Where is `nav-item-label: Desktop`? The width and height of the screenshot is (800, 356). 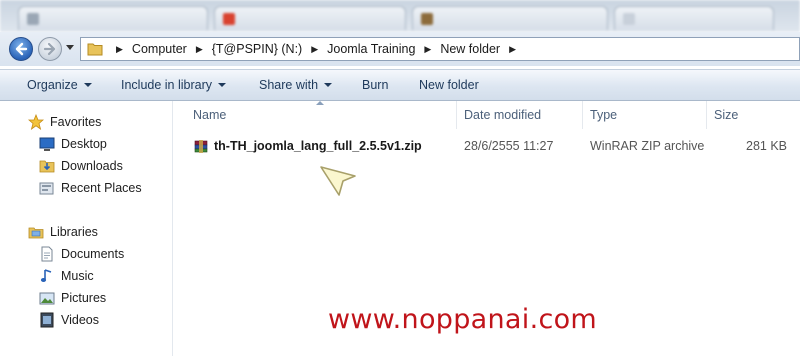
nav-item-label: Desktop is located at coordinates (84, 144).